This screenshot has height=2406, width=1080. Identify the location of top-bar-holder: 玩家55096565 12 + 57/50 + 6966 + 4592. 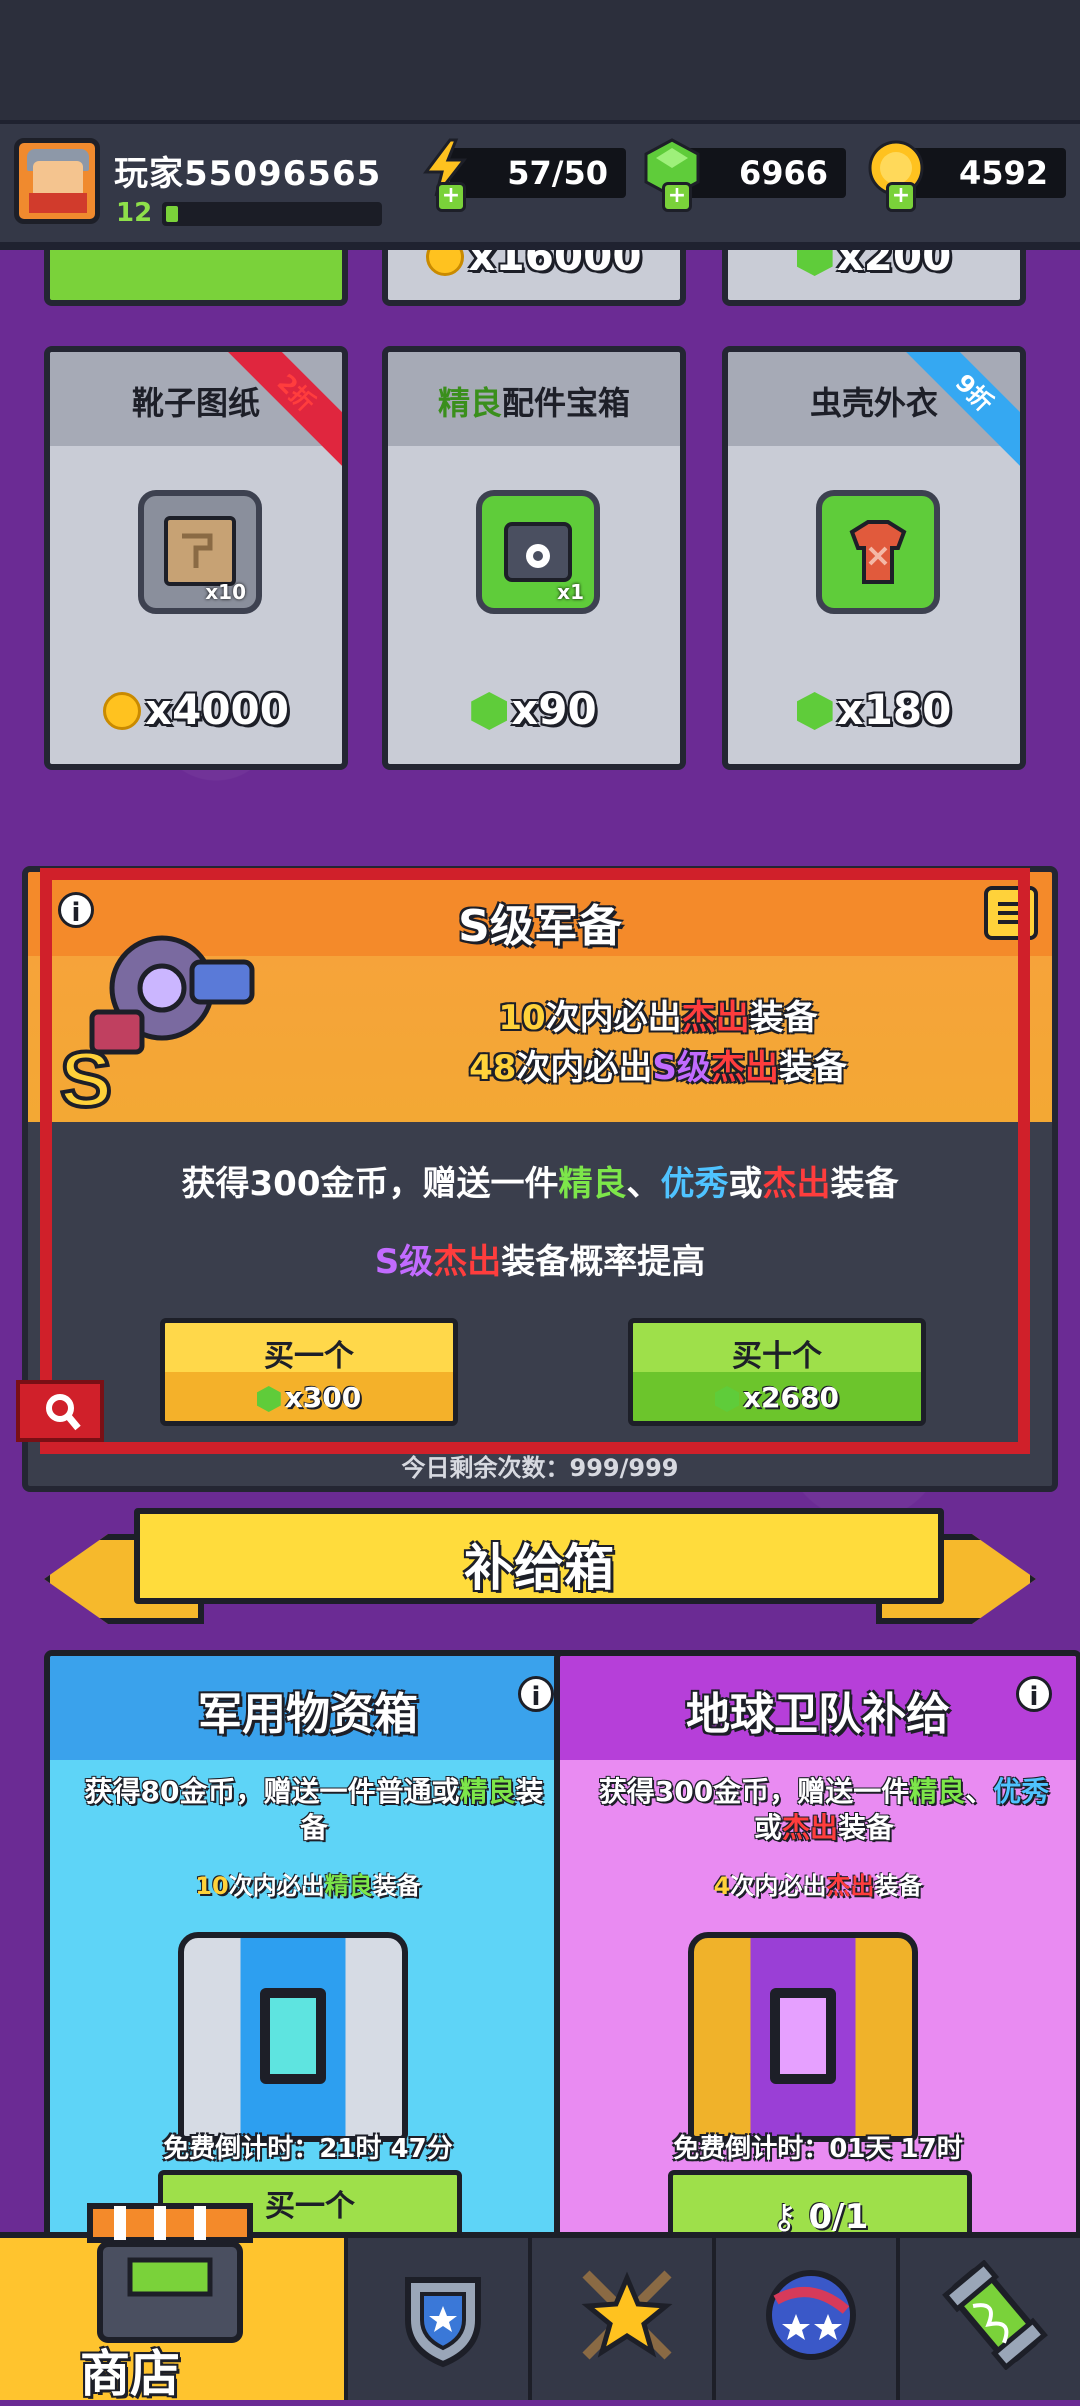
(540, 184).